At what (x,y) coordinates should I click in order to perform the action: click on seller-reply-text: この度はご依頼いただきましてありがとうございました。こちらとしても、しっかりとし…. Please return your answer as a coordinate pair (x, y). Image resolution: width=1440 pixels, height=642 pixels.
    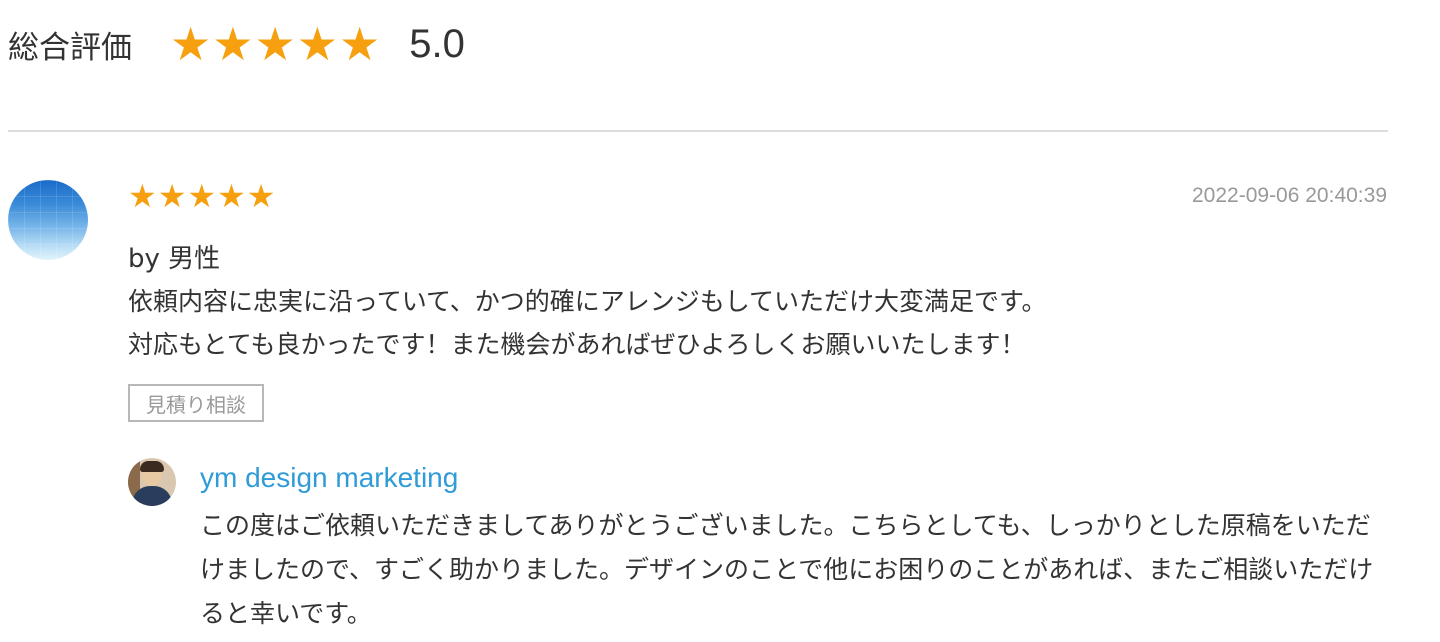
    Looking at the image, I should click on (787, 569).